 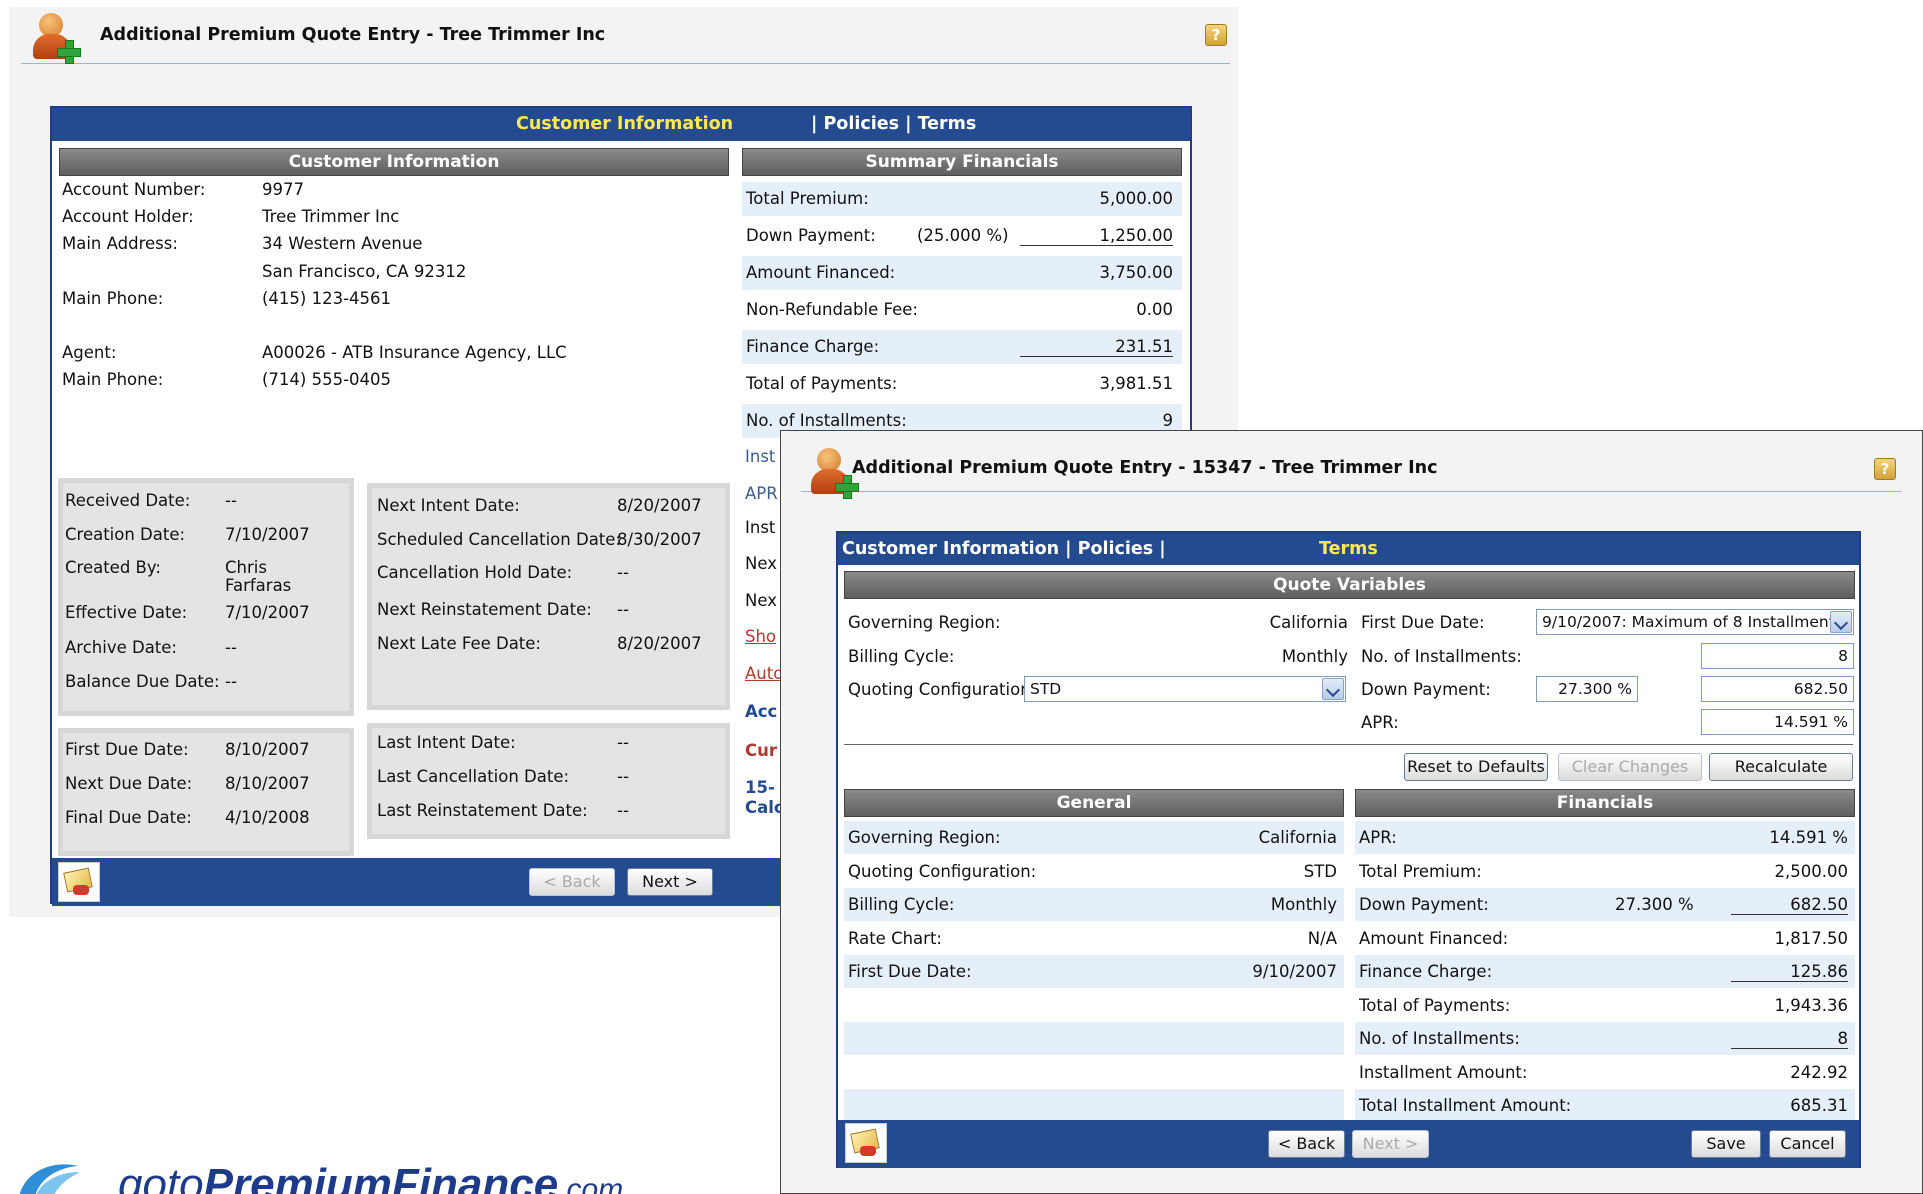 I want to click on financials-row: Total Premium: 2,500.00, so click(x=1605, y=871).